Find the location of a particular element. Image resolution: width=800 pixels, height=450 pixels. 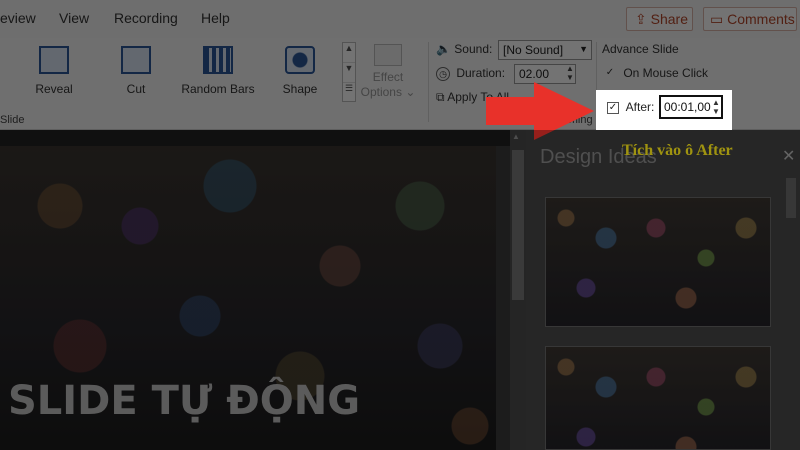

transition-cut: Cut is located at coordinates (136, 71).